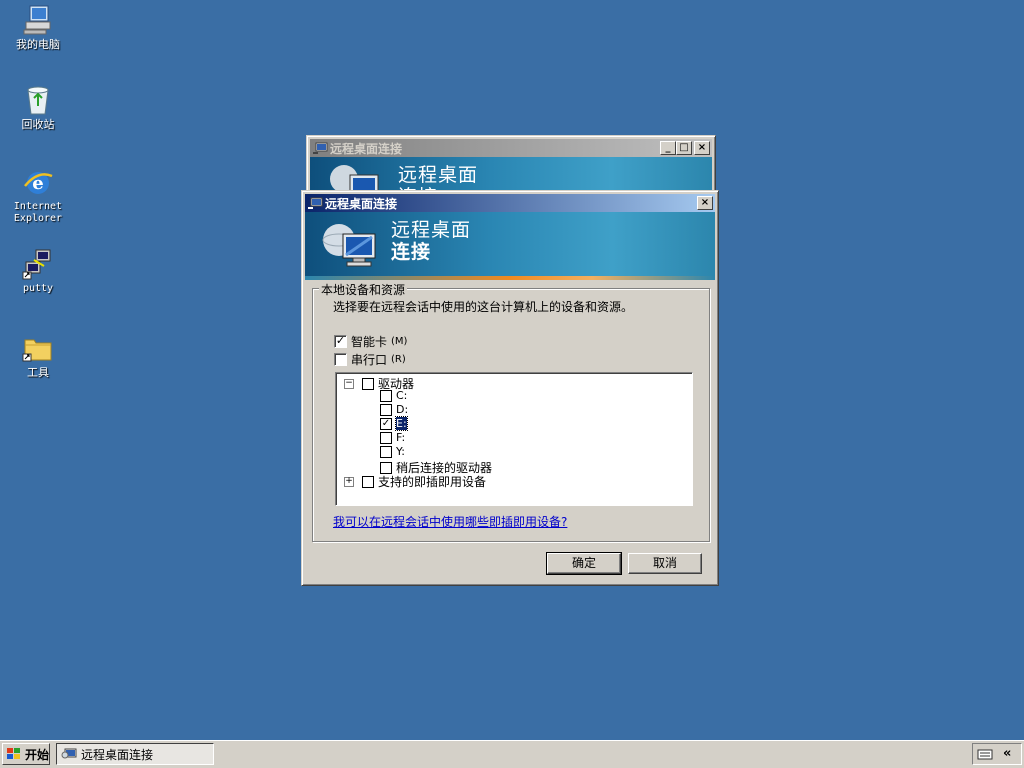 The height and width of the screenshot is (768, 1024). I want to click on desktop-icon-label: Internet Explorer, so click(38, 212).